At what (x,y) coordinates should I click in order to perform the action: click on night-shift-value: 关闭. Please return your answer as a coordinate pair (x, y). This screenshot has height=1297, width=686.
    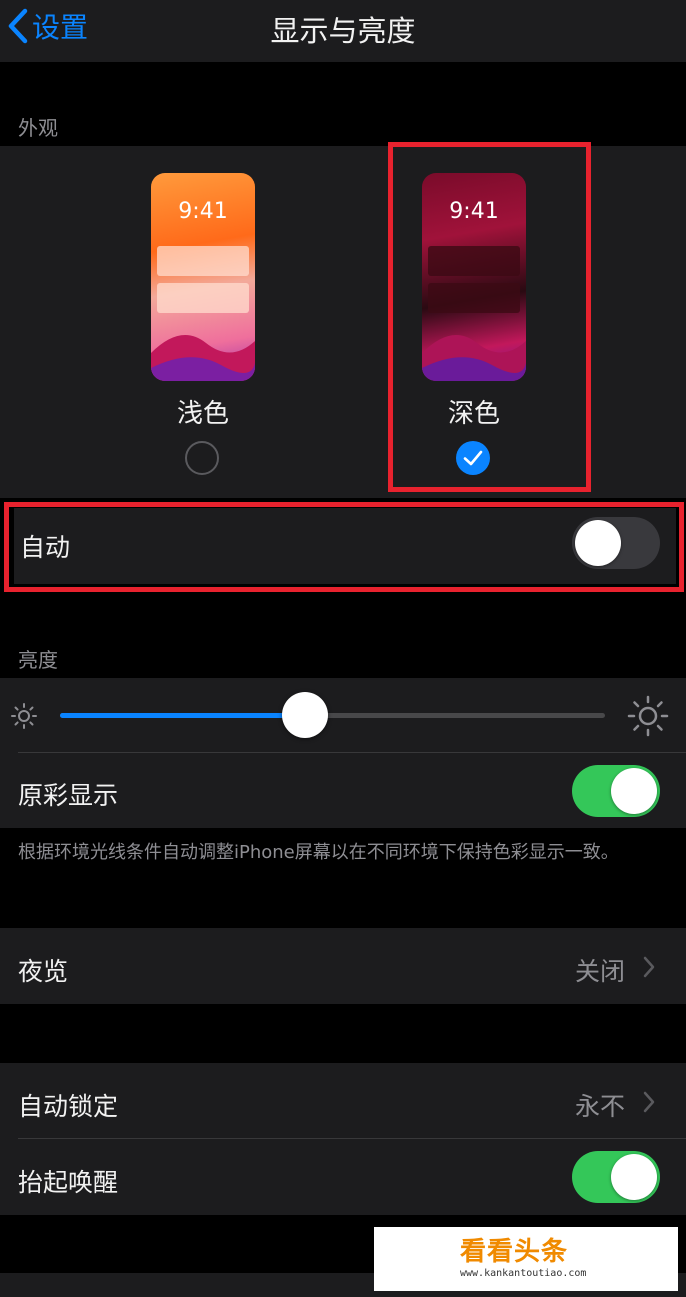
    Looking at the image, I should click on (600, 971).